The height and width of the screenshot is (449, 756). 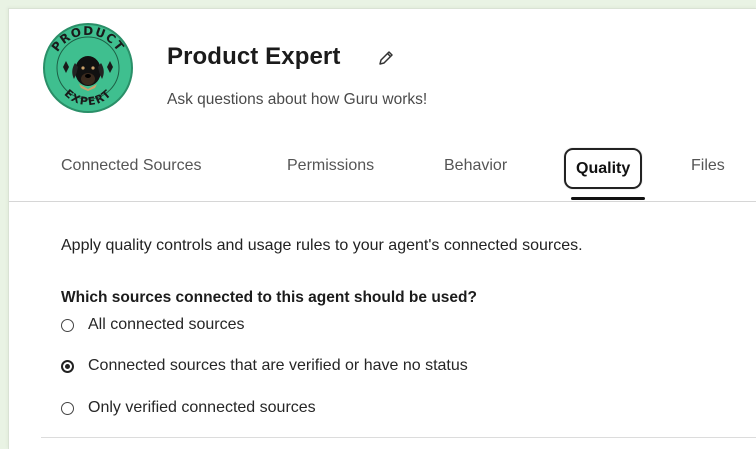 I want to click on agent-logo: PRODUCT EXPERT, so click(x=88, y=68).